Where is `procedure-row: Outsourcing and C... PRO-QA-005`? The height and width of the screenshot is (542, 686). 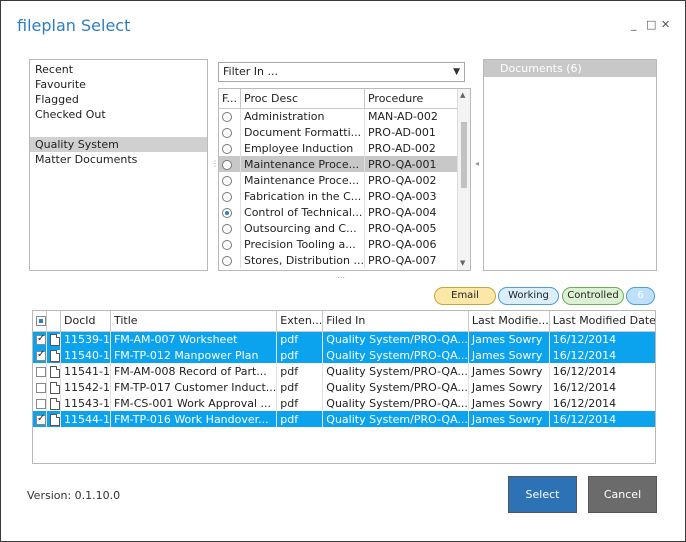
procedure-row: Outsourcing and C... PRO-QA-005 is located at coordinates (344, 228).